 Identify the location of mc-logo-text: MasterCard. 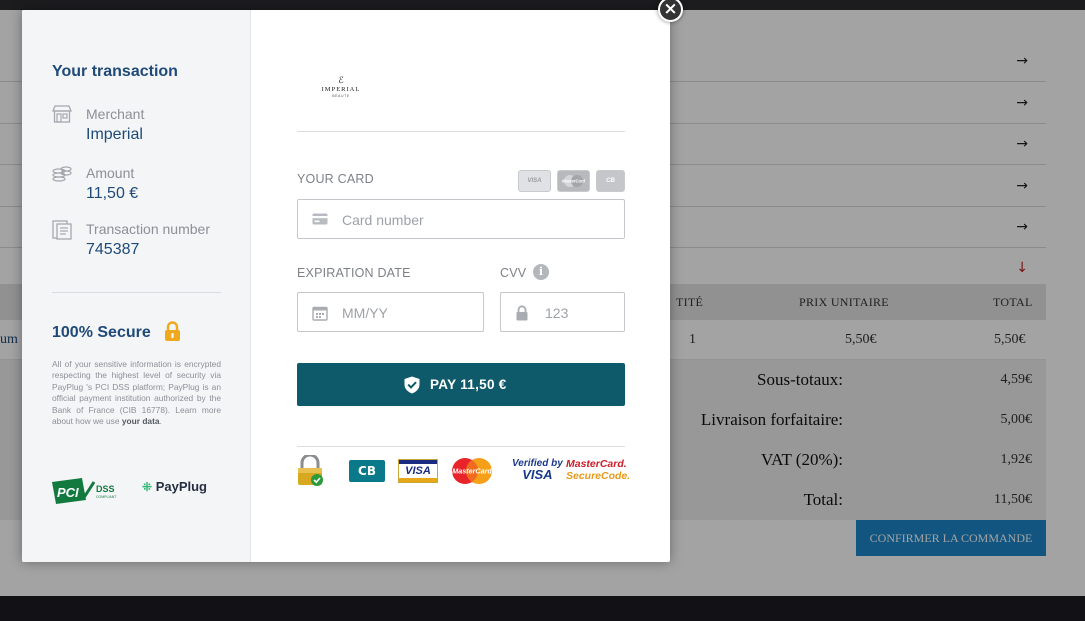
(472, 471).